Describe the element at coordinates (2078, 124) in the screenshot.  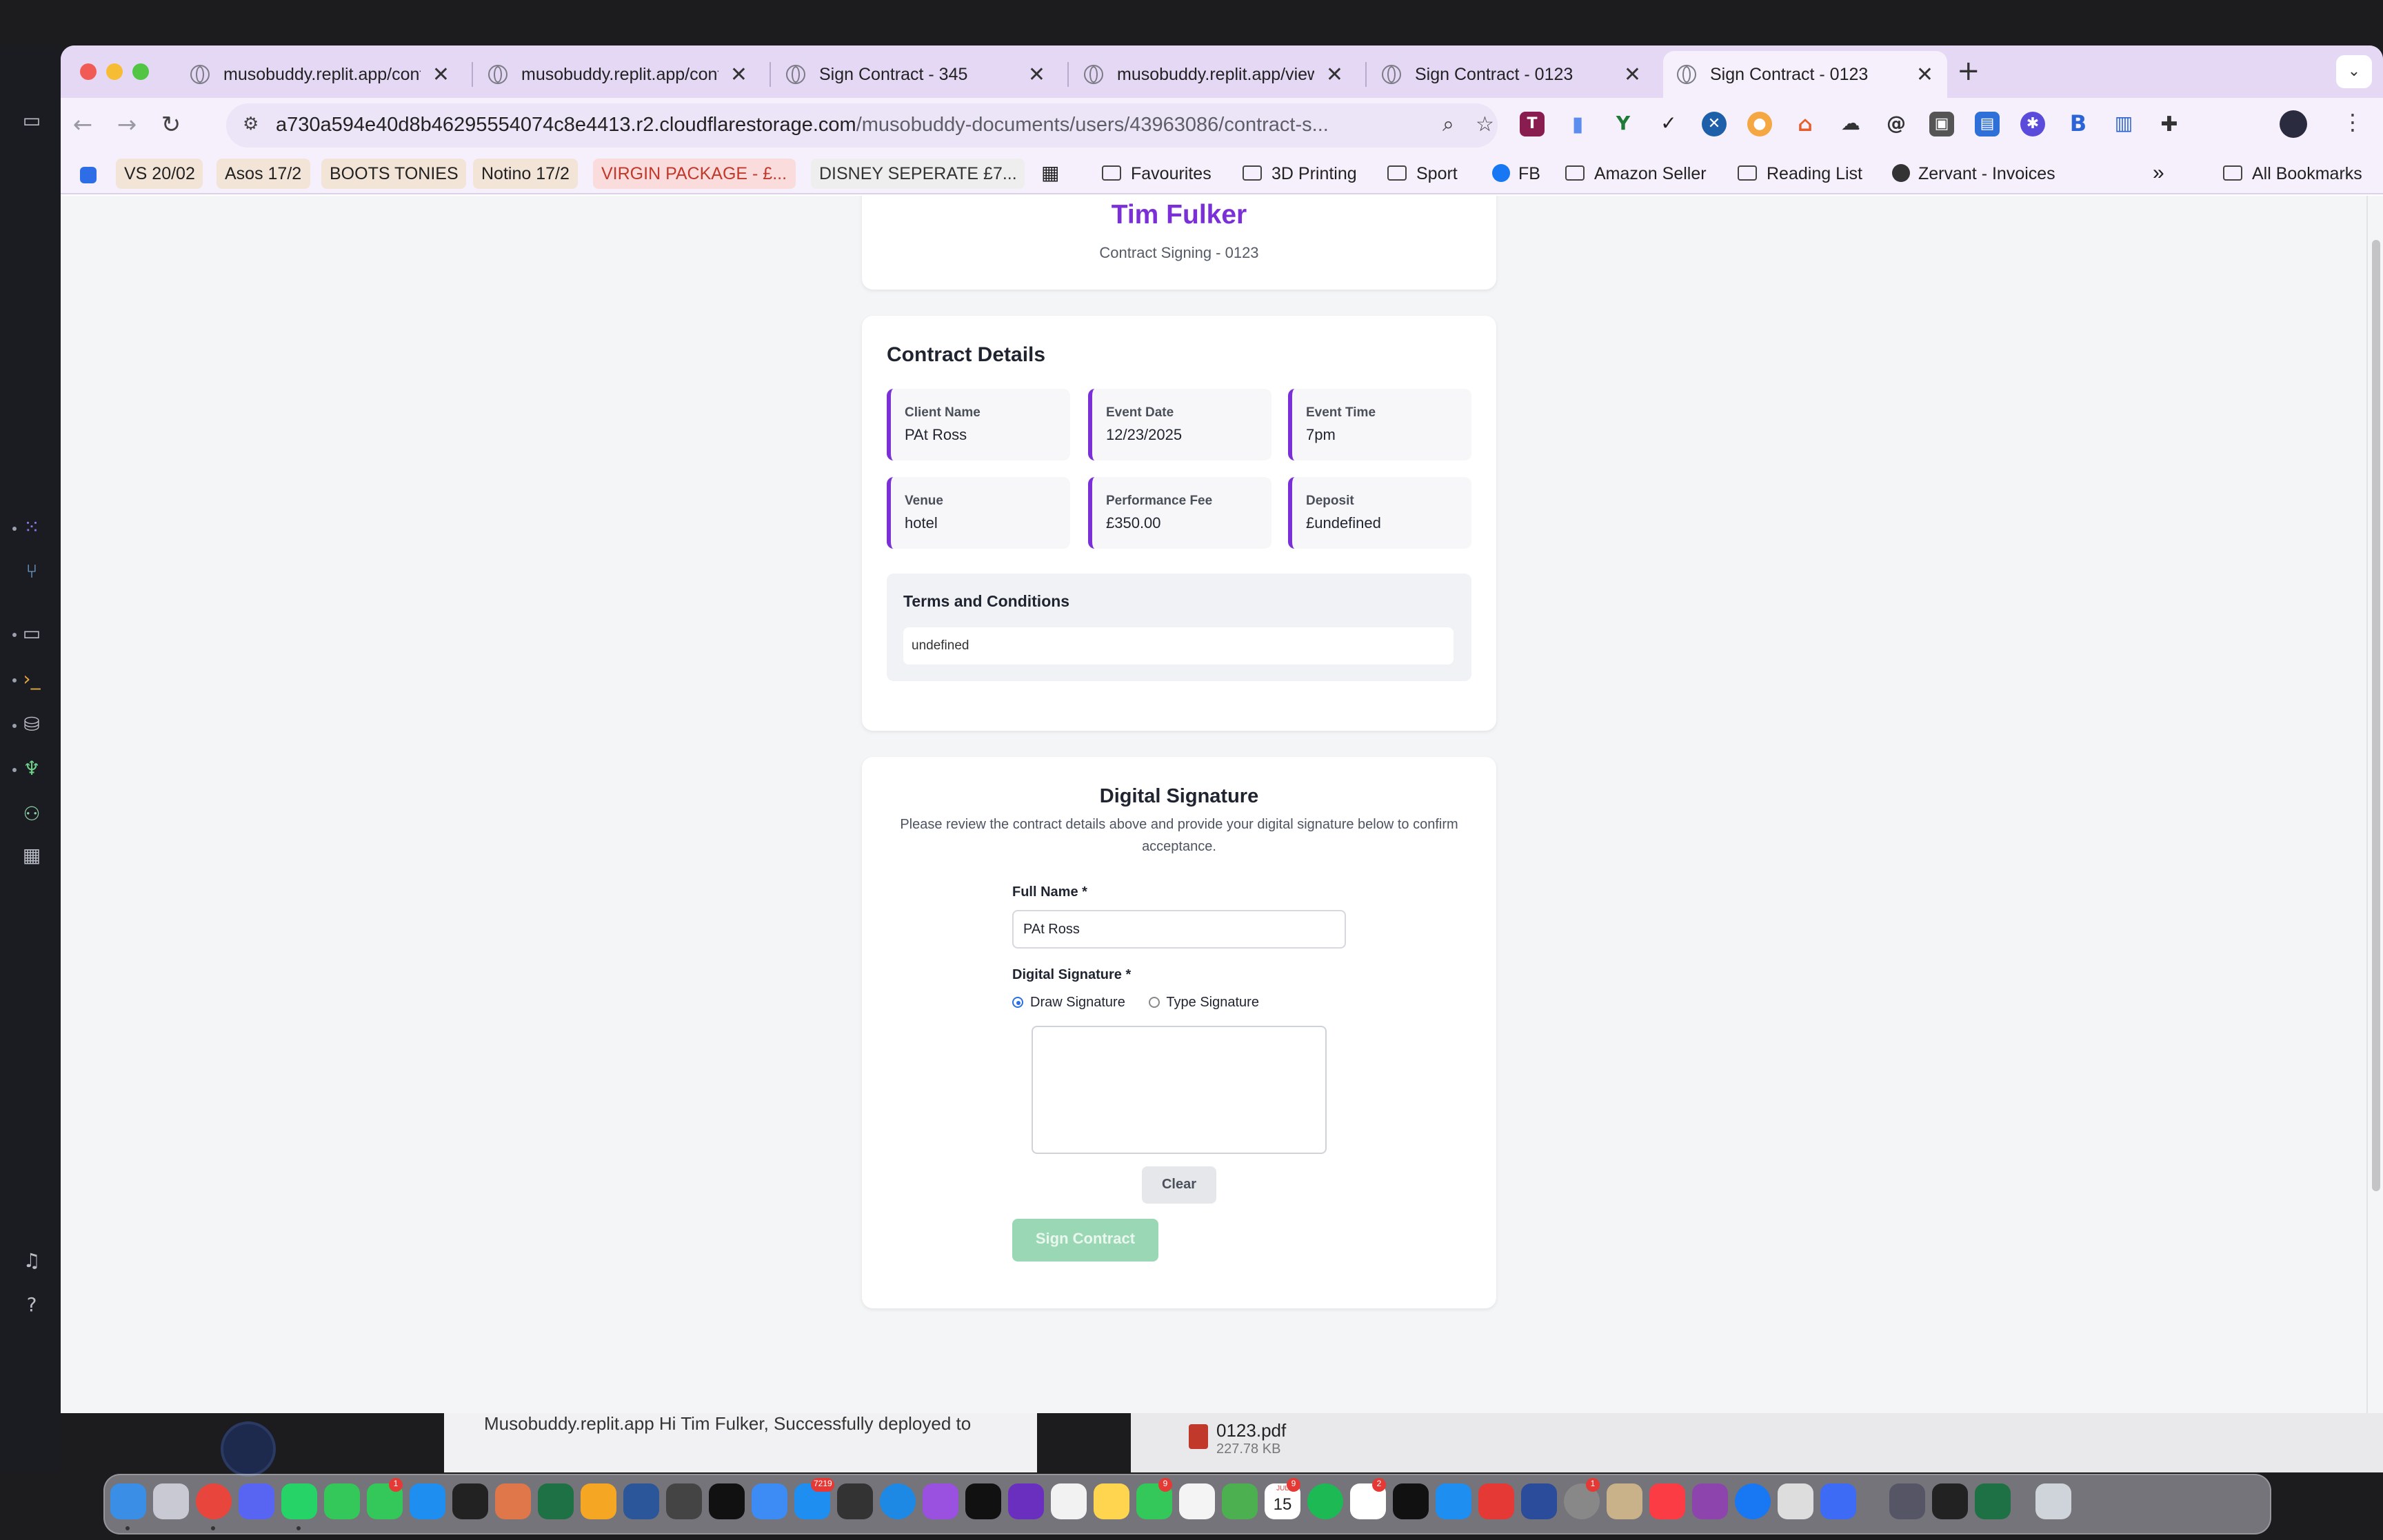
I see `extension-b-icon: B` at that location.